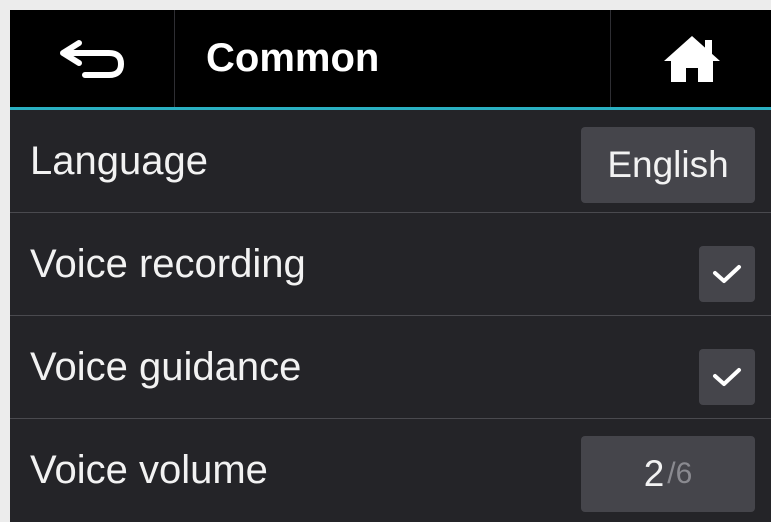  I want to click on volume-value: 2, so click(654, 473).